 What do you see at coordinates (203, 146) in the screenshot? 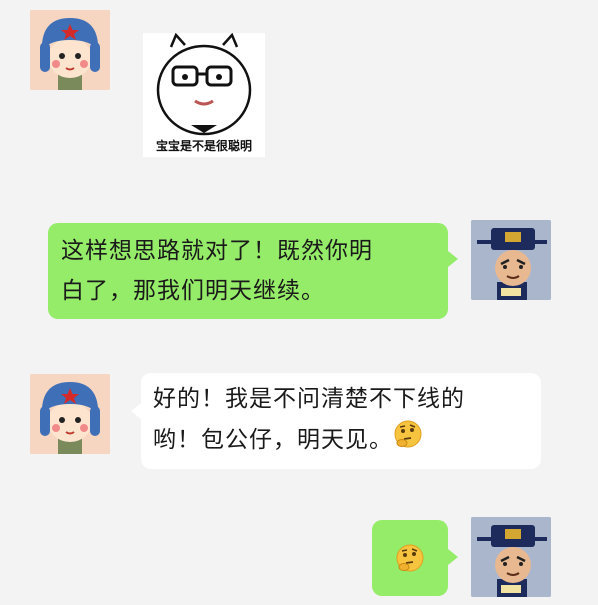
I see `sticker-caption: 宝宝是不是很聪明` at bounding box center [203, 146].